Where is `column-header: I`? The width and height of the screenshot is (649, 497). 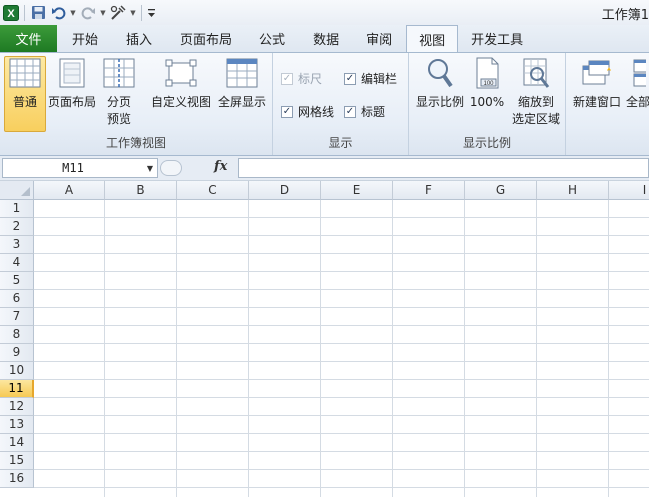 column-header: I is located at coordinates (629, 190).